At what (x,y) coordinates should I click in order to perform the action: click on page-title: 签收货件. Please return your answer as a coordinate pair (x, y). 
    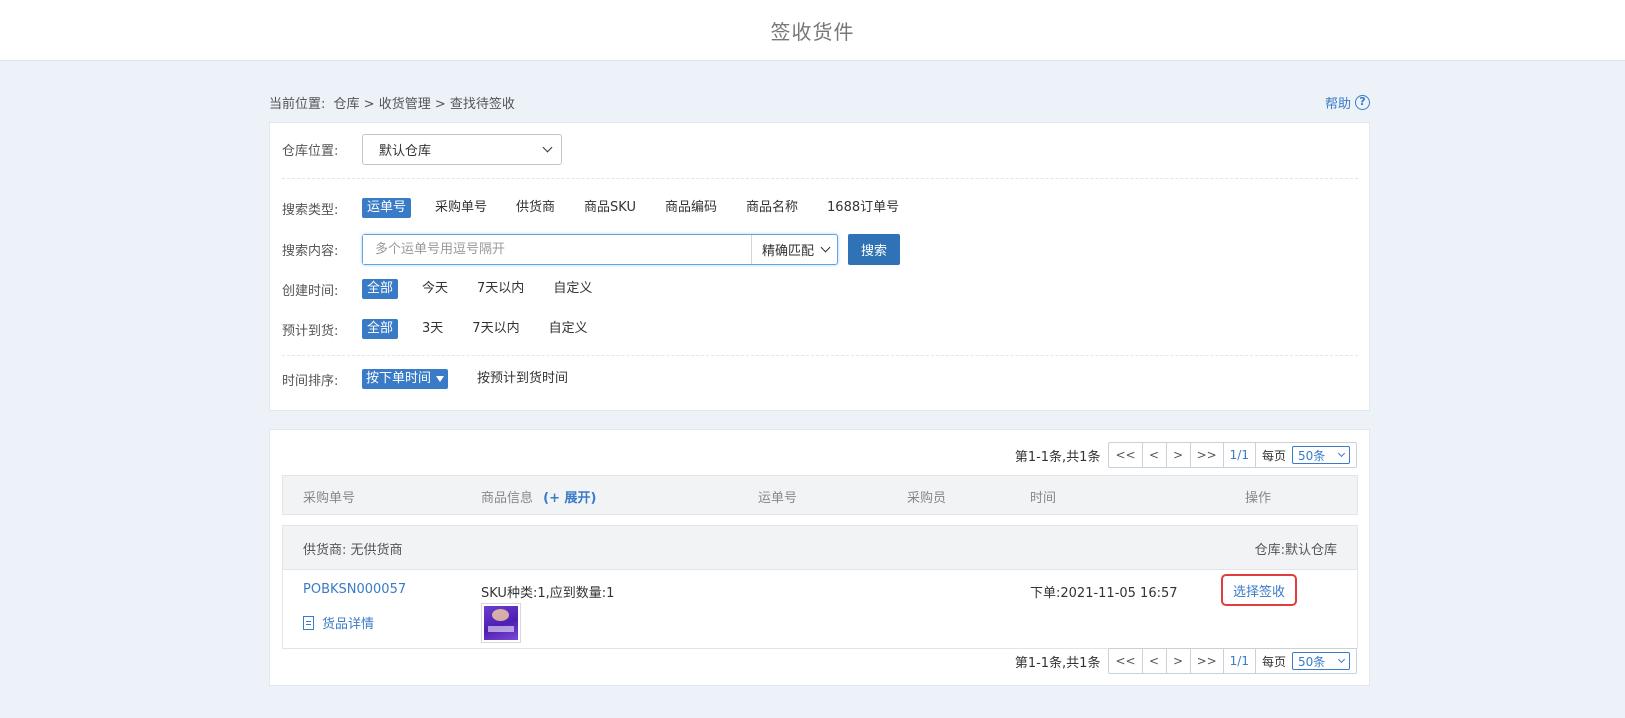
    Looking at the image, I should click on (812, 31).